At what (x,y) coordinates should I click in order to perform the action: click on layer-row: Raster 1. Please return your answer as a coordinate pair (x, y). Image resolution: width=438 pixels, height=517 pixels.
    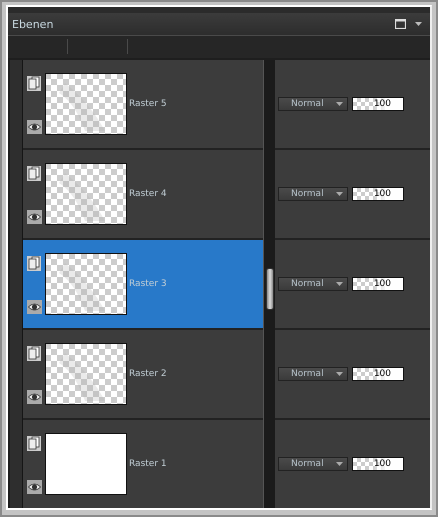
    Looking at the image, I should click on (143, 464).